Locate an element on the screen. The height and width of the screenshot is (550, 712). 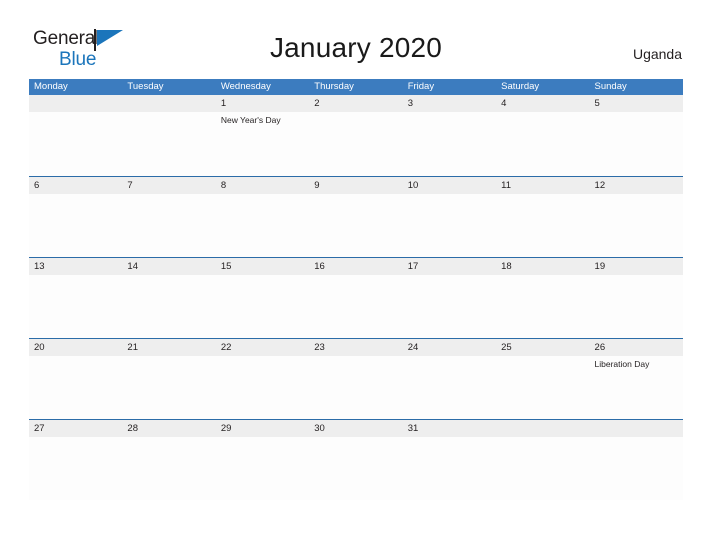
weekday-saturday: Saturday is located at coordinates (520, 86).